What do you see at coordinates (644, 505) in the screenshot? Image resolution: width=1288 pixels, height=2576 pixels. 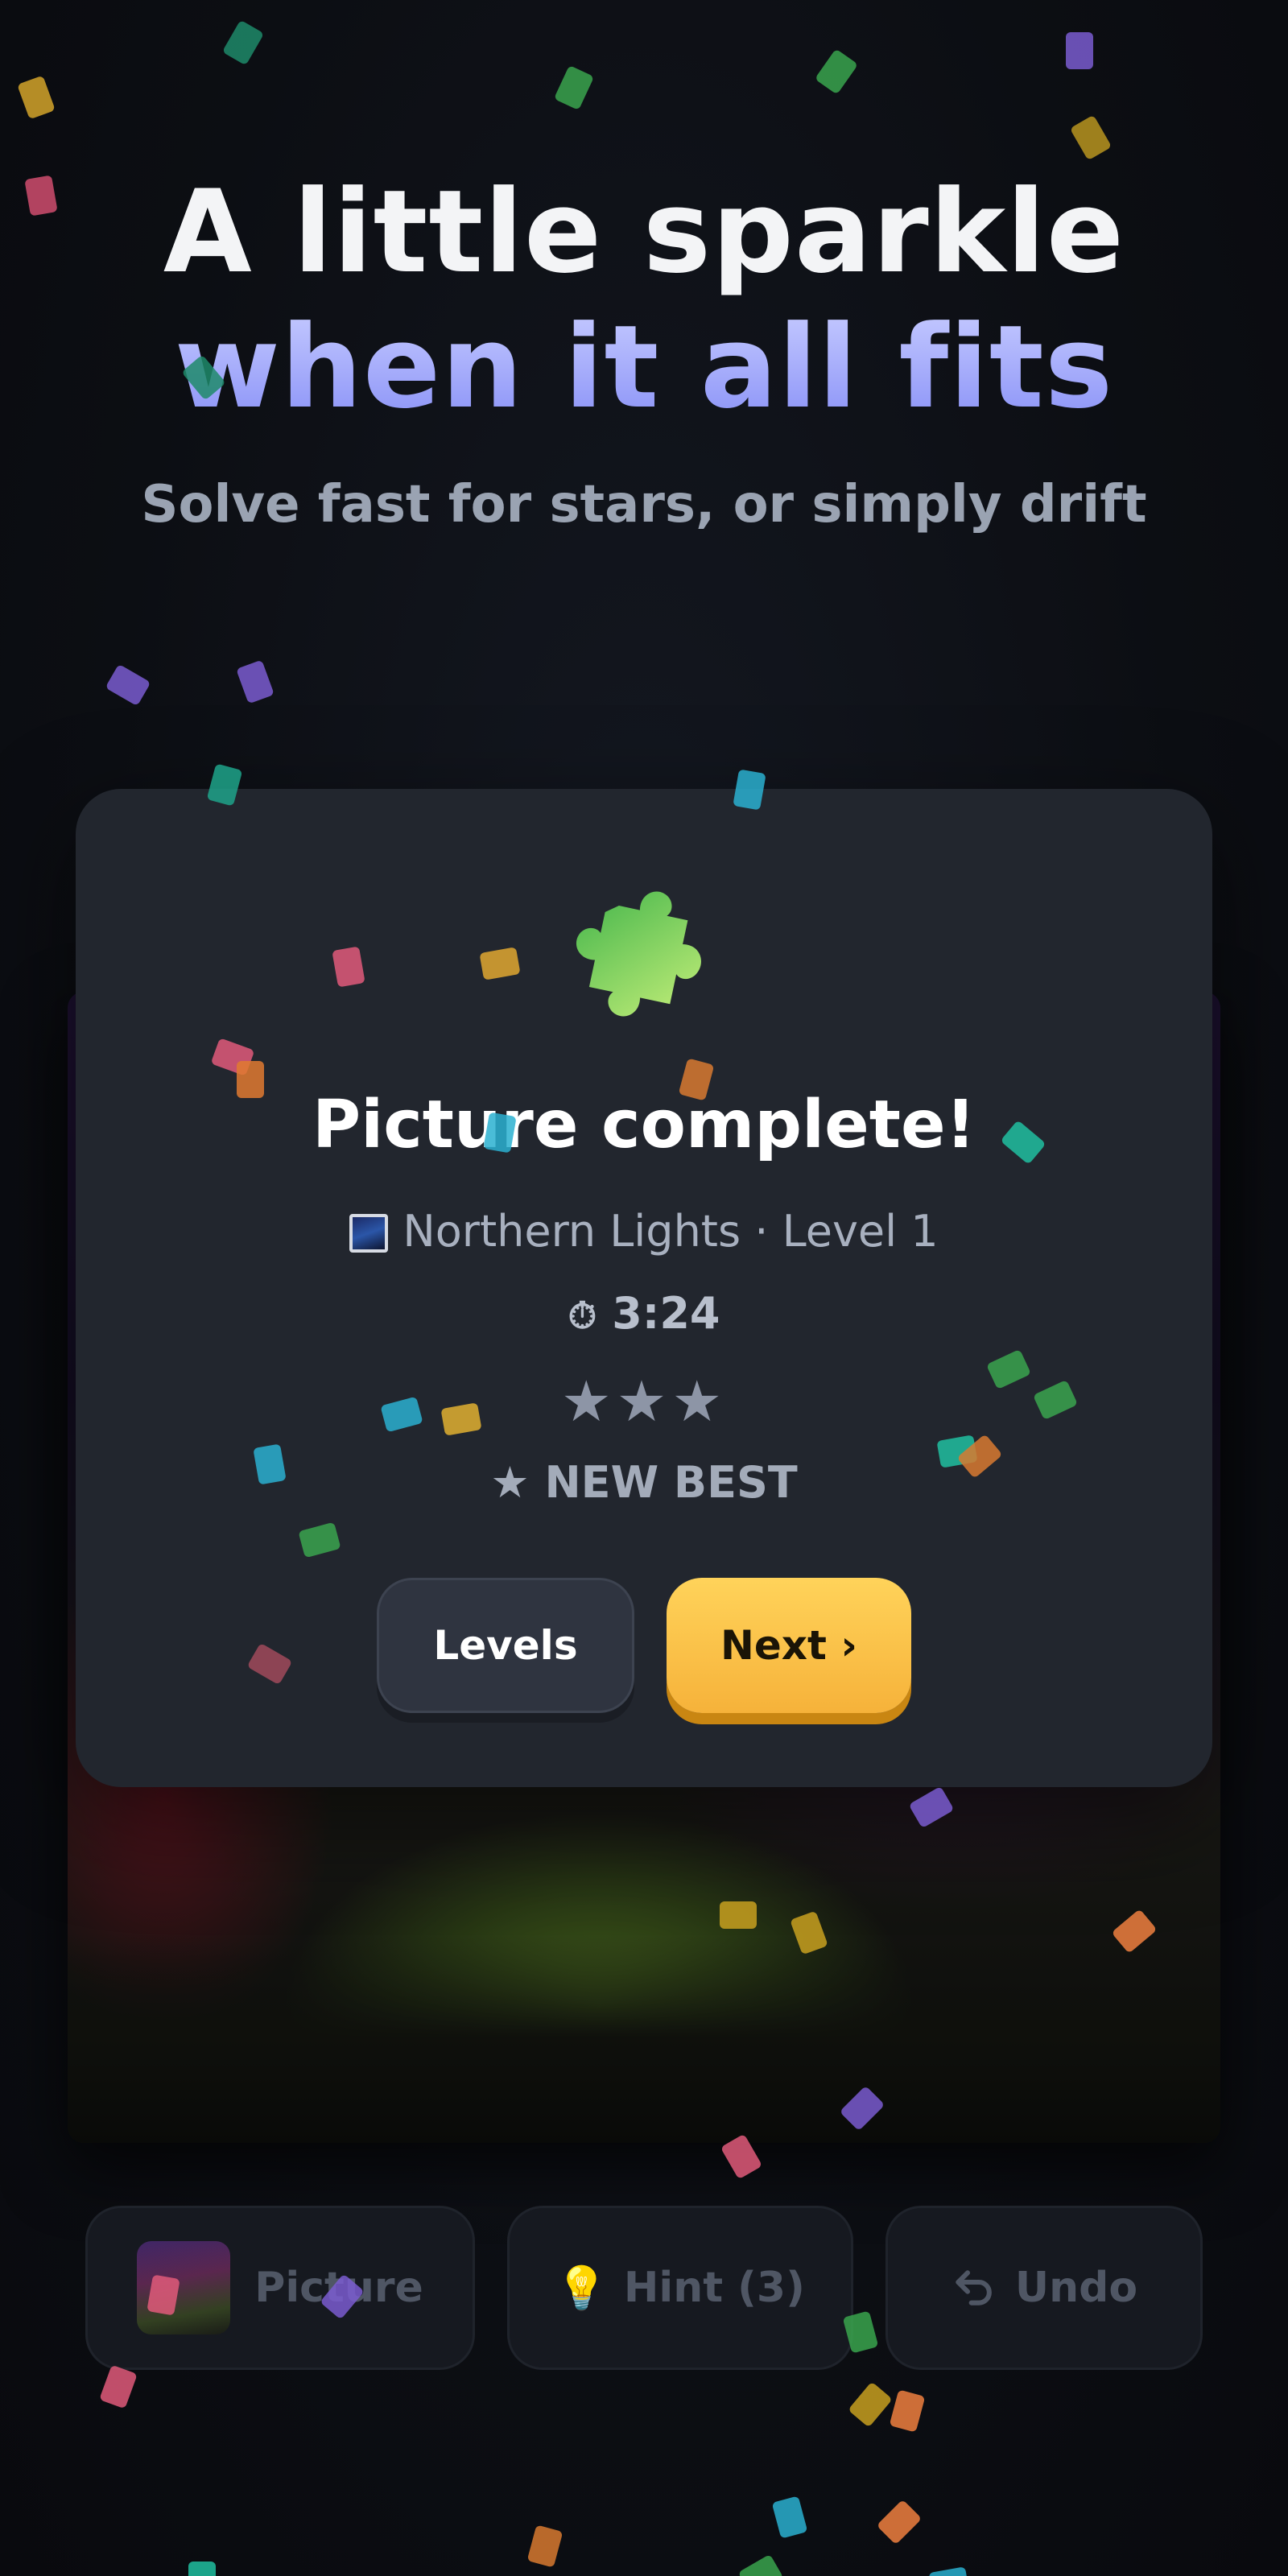 I see `subtitle: Solve fast for stars, or simply drift` at bounding box center [644, 505].